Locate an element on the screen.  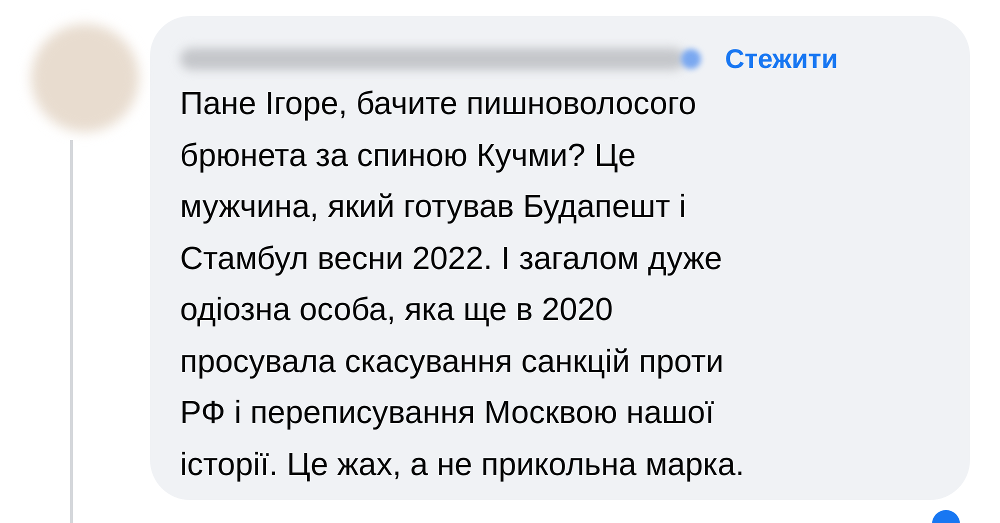
blurred-name is located at coordinates (432, 59).